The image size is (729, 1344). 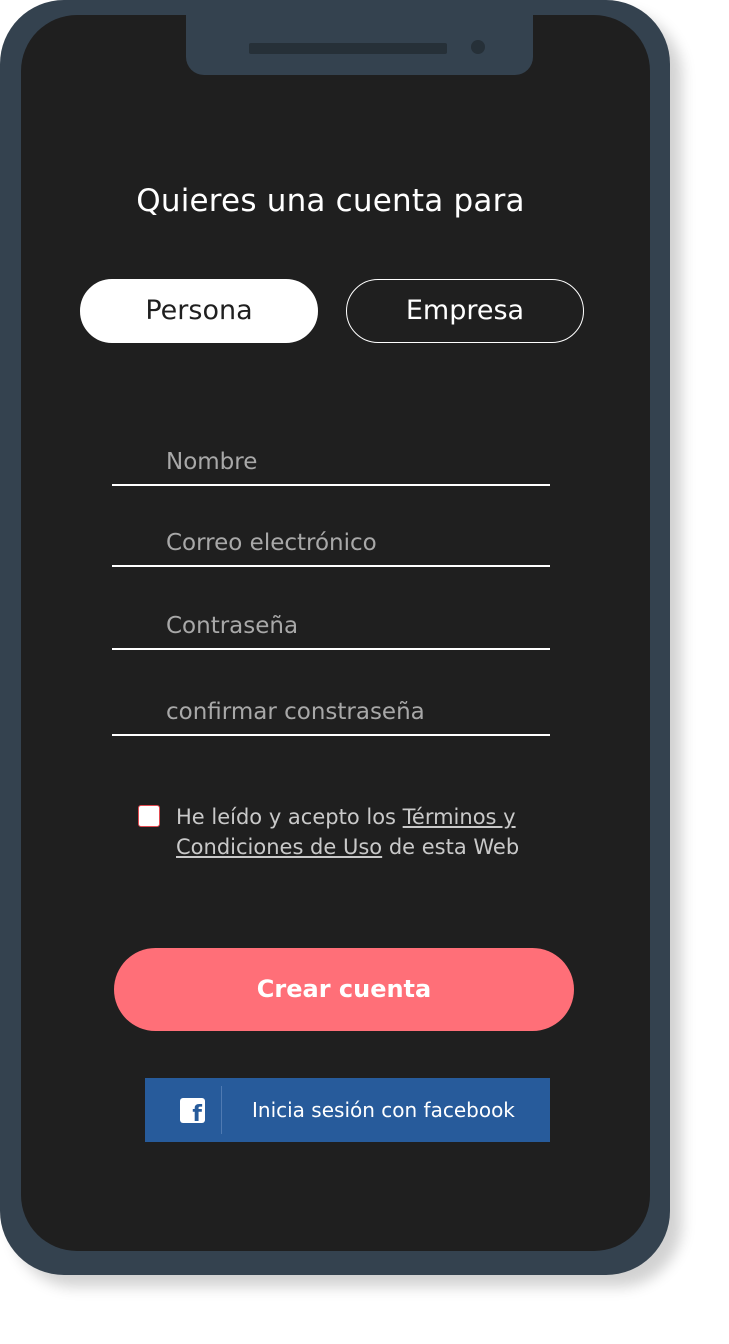 I want to click on email-field, so click(x=331, y=544).